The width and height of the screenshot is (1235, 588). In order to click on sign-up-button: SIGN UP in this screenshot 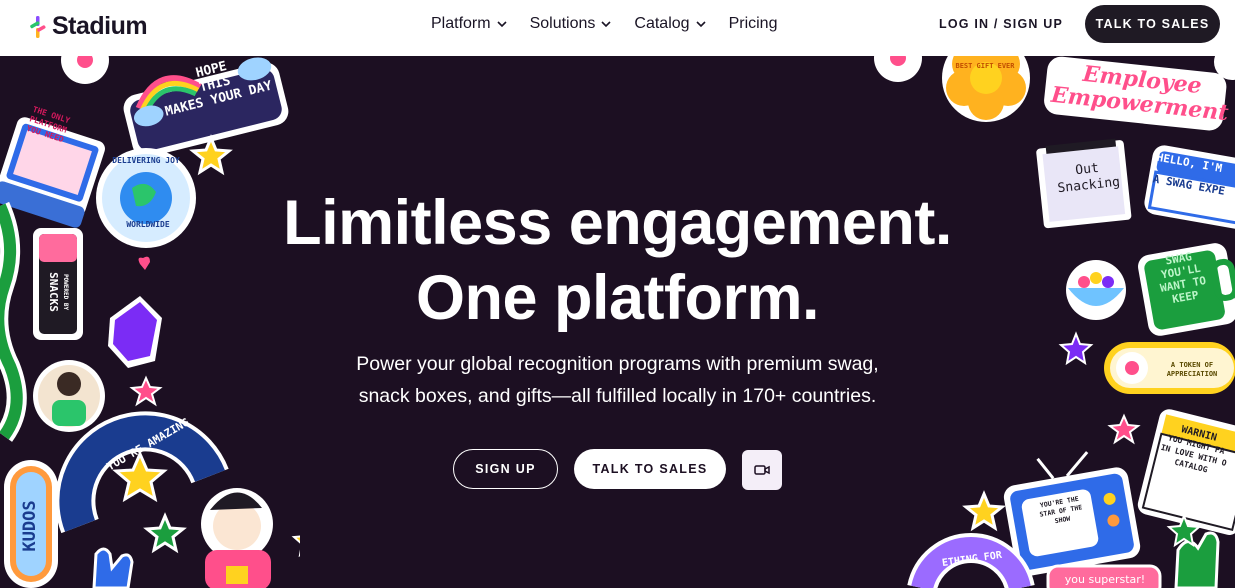, I will do `click(505, 469)`.